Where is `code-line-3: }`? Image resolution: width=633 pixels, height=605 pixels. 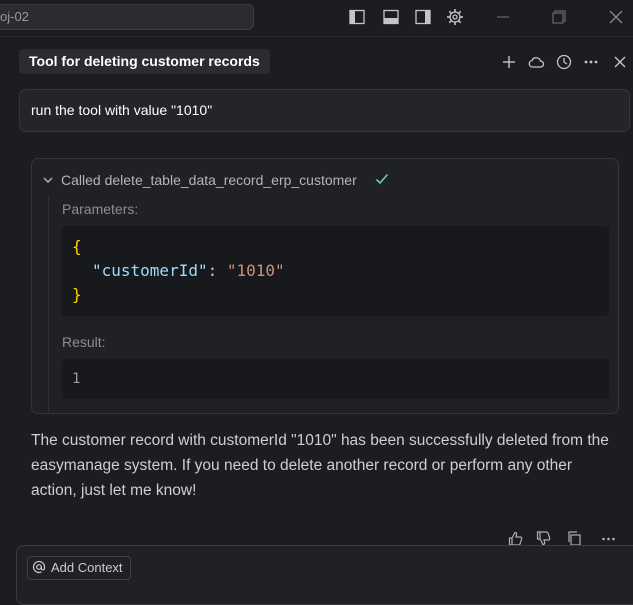
code-line-3: } is located at coordinates (77, 294).